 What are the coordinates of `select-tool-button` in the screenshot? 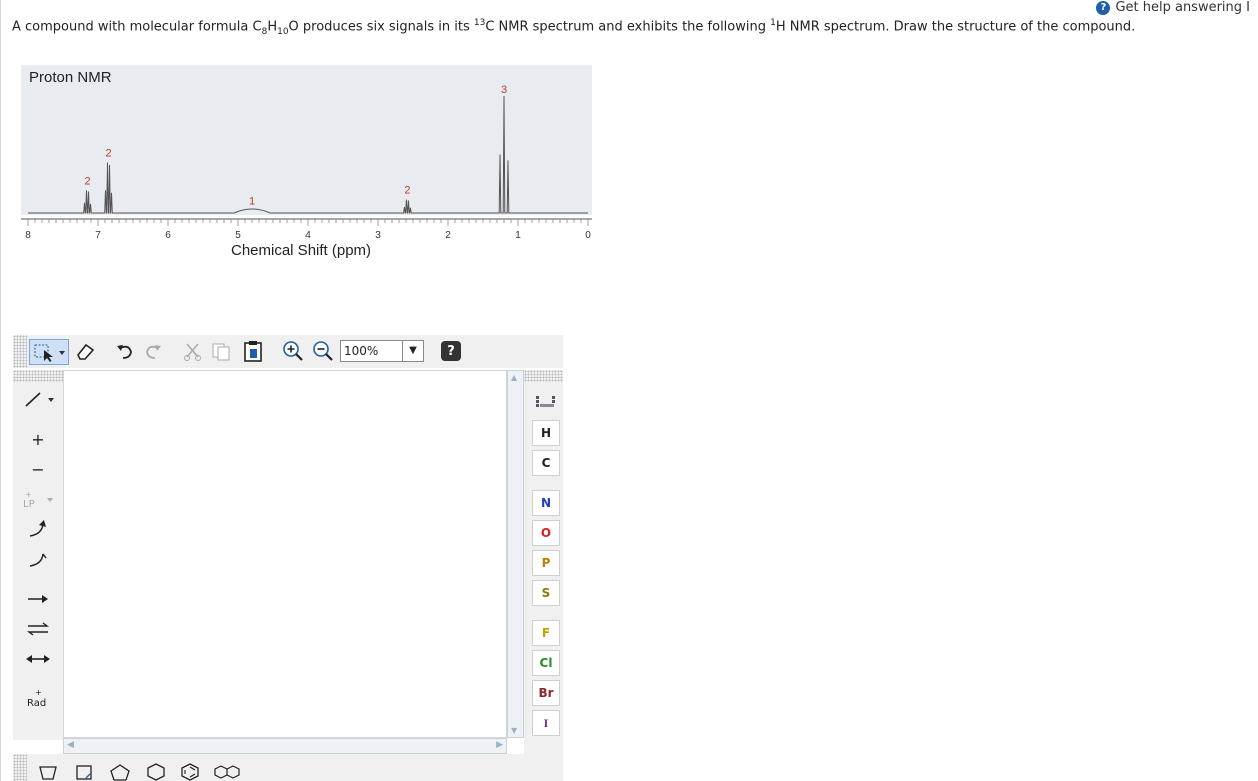 It's located at (49, 352).